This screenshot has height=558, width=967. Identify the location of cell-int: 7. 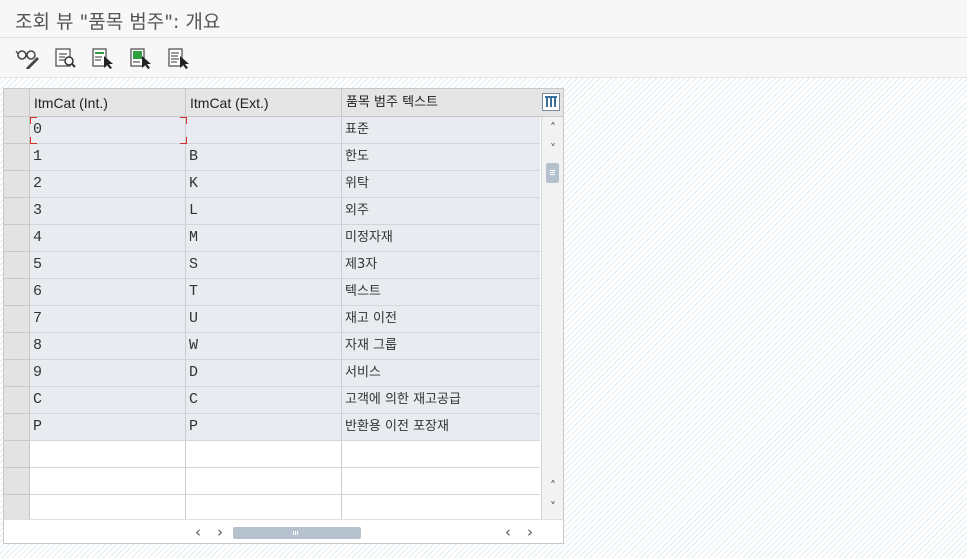
(108, 319).